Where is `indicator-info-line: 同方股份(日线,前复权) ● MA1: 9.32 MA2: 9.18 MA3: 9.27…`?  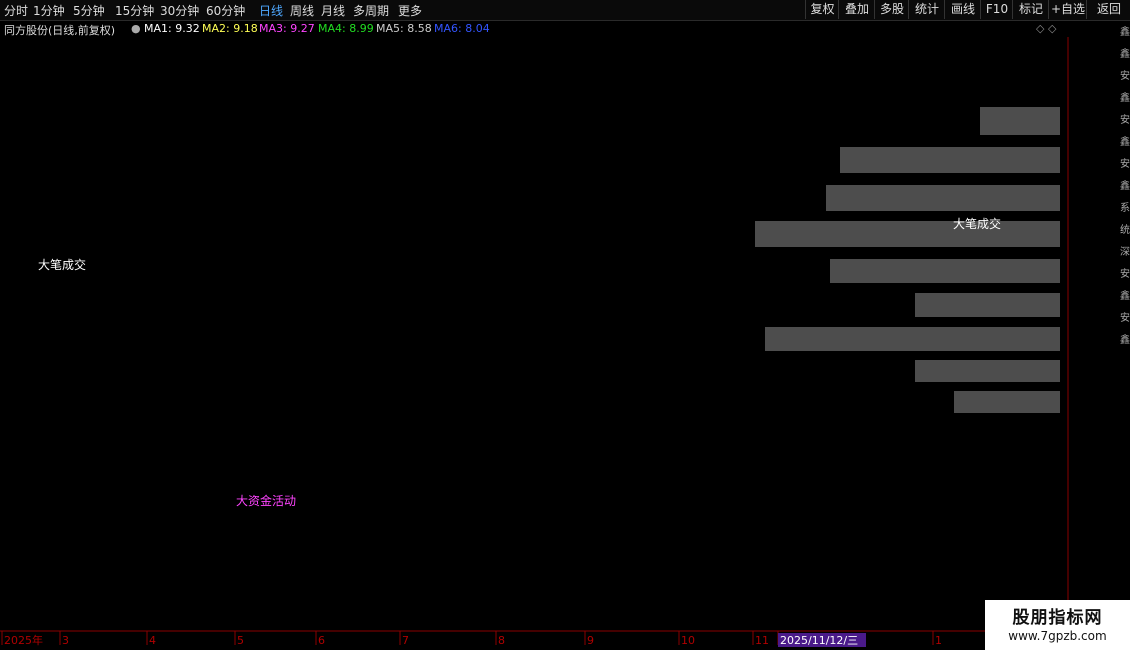 indicator-info-line: 同方股份(日线,前复权) ● MA1: 9.32 MA2: 9.18 MA3: 9.27… is located at coordinates (530, 29).